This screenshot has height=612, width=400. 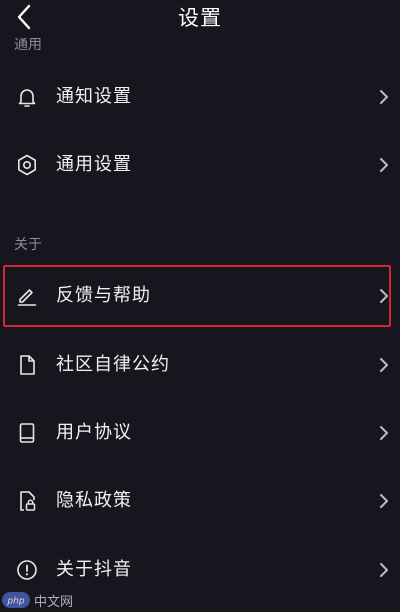 I want to click on document-icon, so click(x=27, y=365).